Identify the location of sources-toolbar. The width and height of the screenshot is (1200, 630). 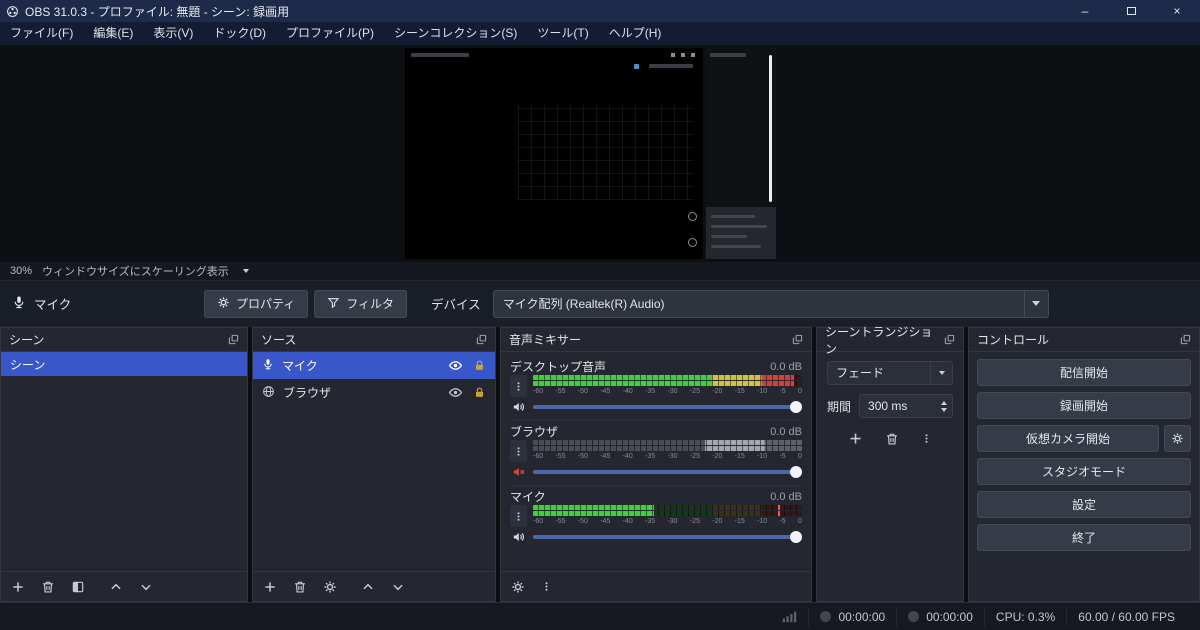
(374, 586).